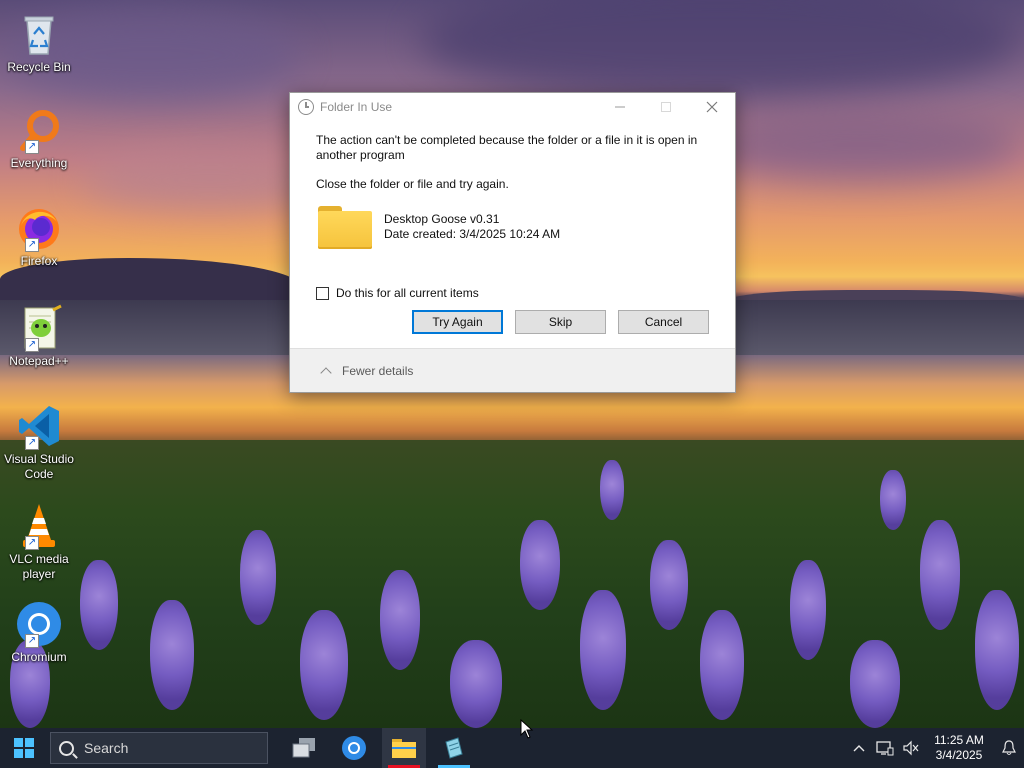 The width and height of the screenshot is (1024, 768). What do you see at coordinates (39, 566) in the screenshot?
I see `desktop-icon-label: VLC media player` at bounding box center [39, 566].